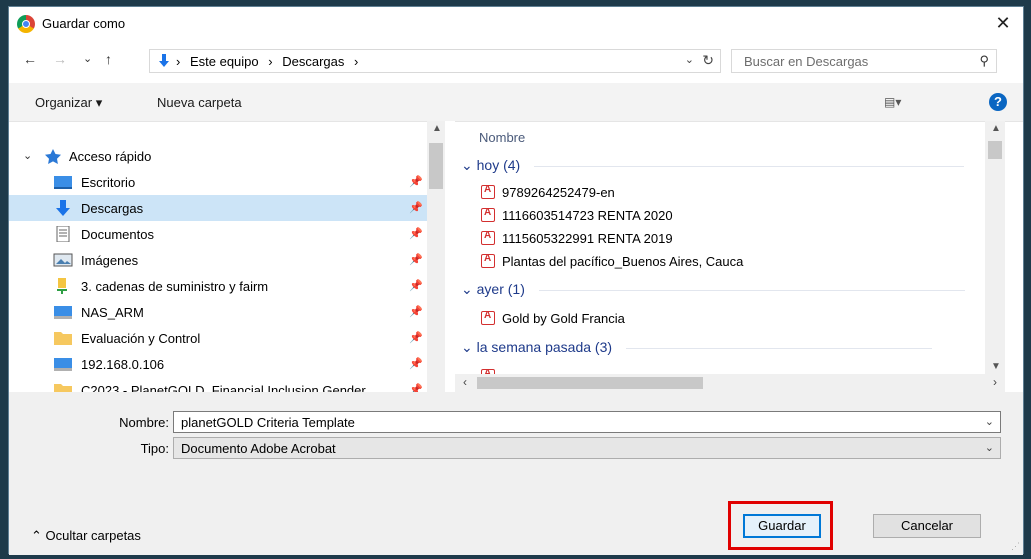 The height and width of the screenshot is (559, 1031). I want to click on help-icon: ?, so click(998, 102).